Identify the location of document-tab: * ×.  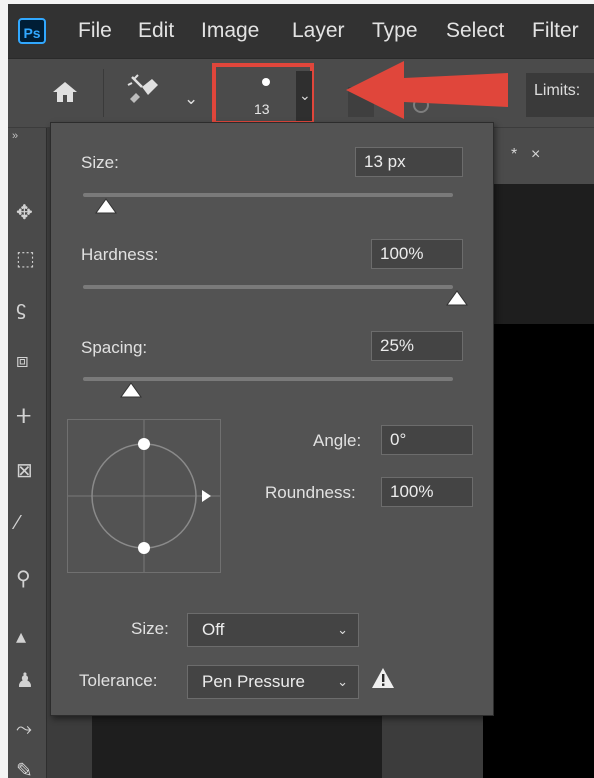
(538, 156).